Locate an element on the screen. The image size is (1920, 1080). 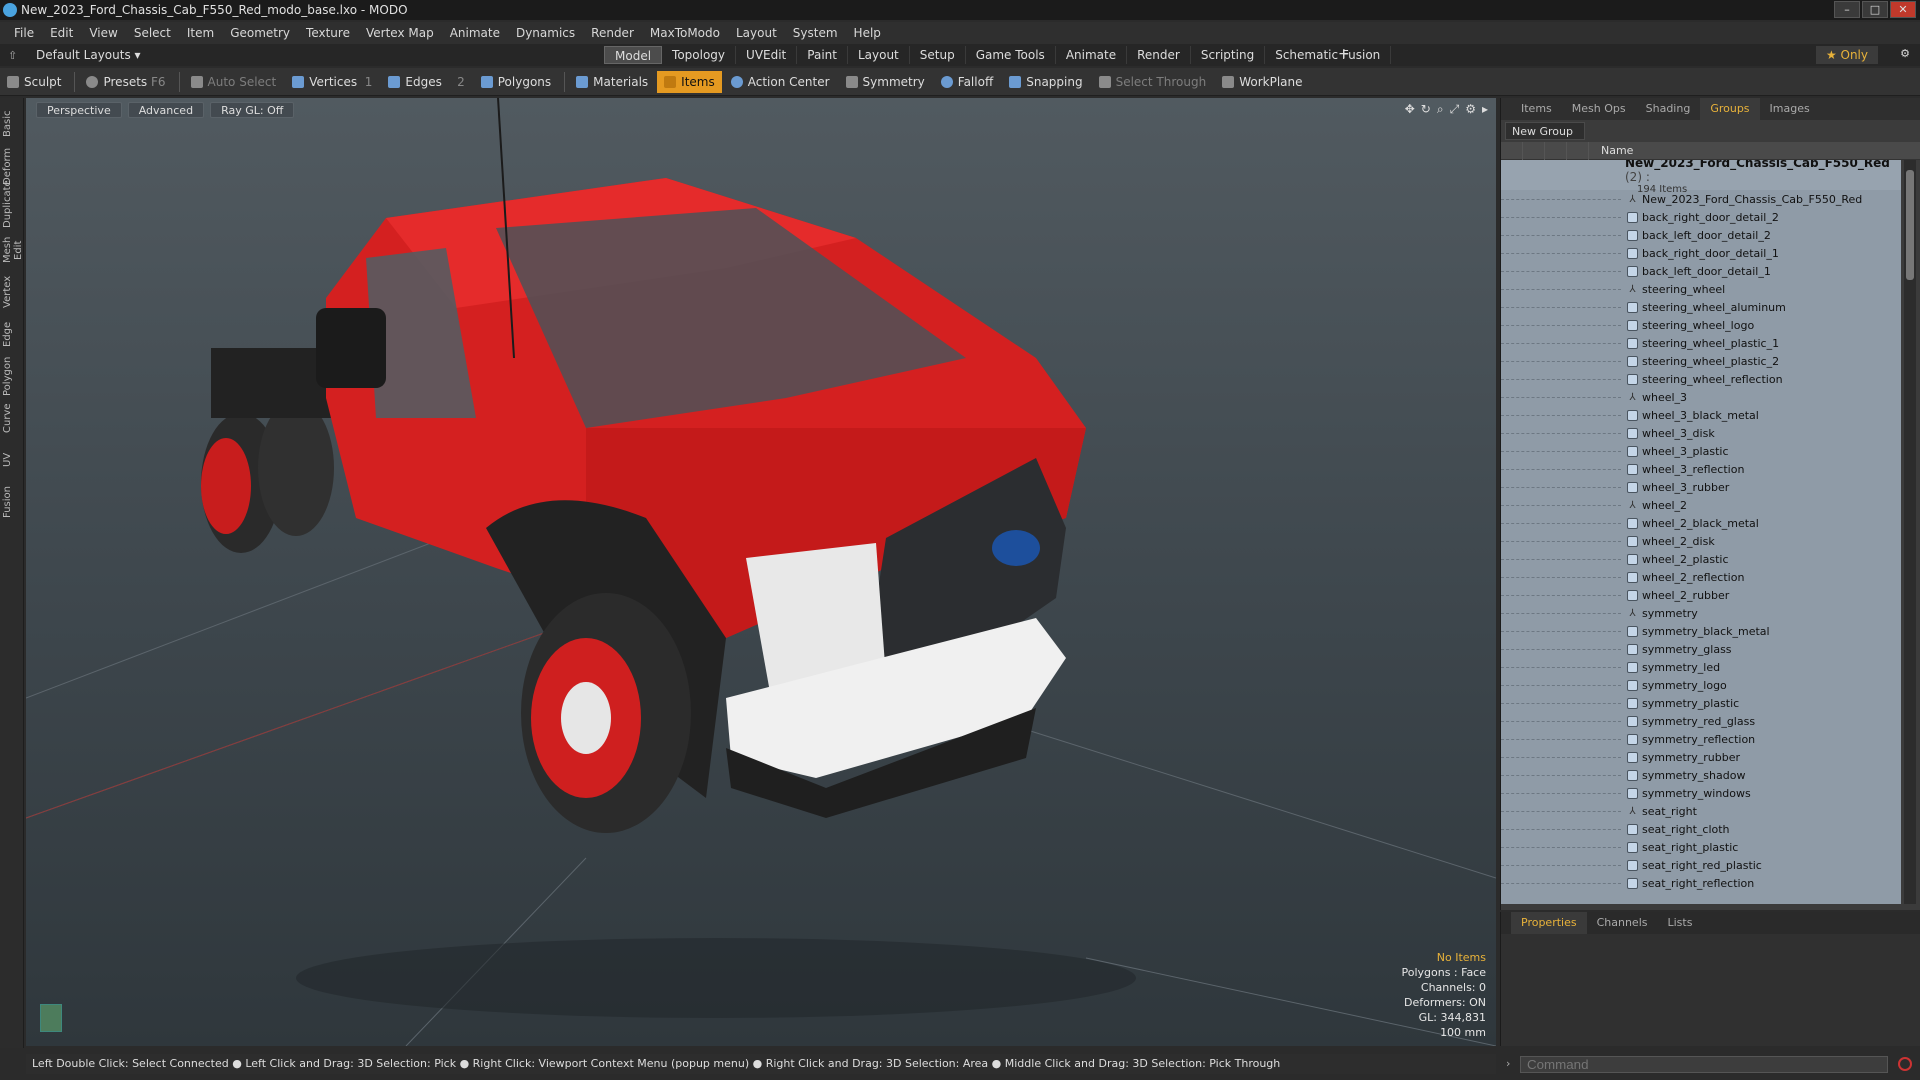
action-center-button: Action Center is located at coordinates (780, 82).